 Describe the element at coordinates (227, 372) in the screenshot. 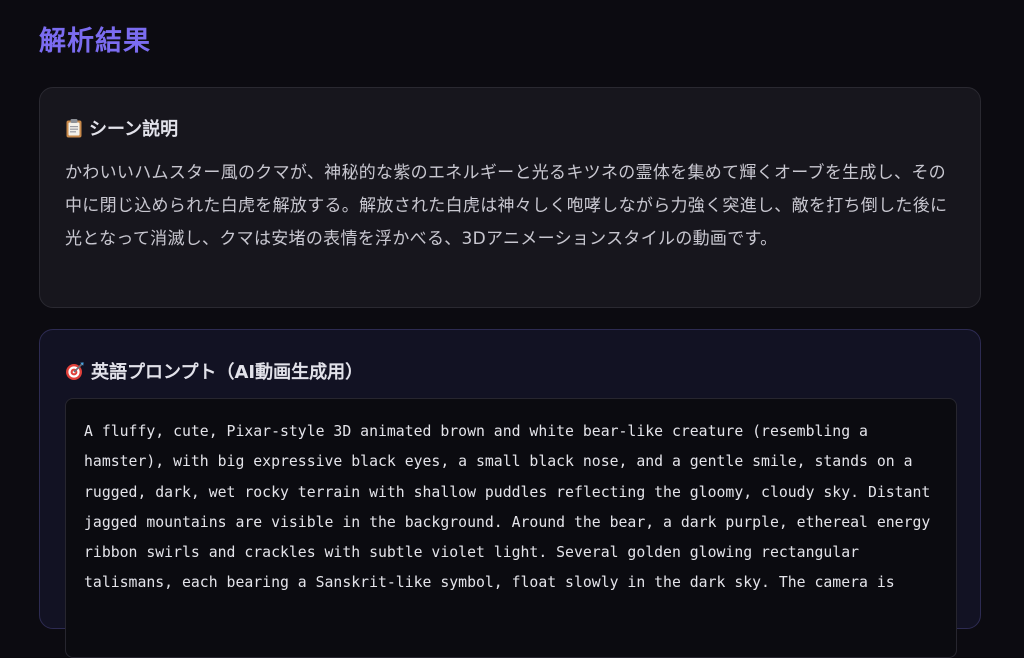

I see `english-prompt-heading-label: 英語プロンプト（AI動画生成用）` at that location.